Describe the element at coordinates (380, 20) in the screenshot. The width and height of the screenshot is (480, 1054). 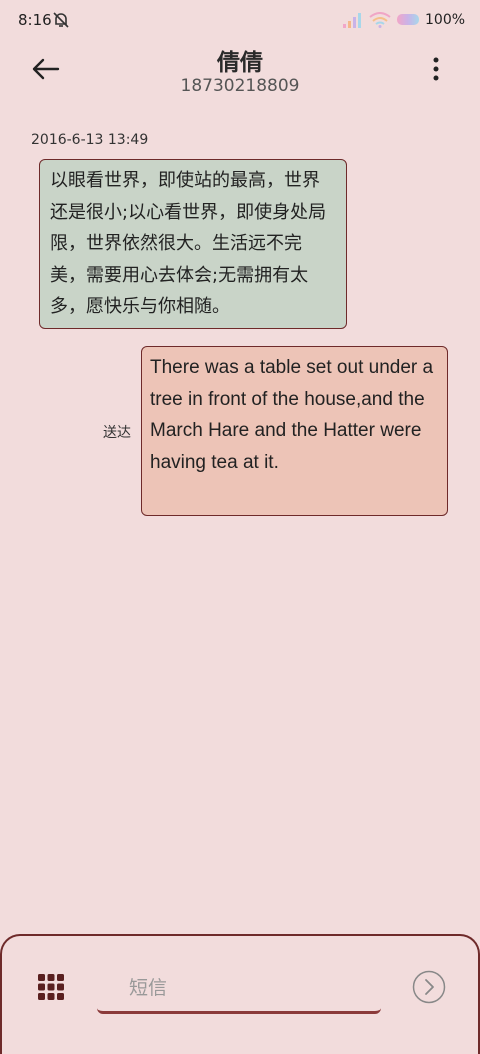
I see `wifi-icon` at that location.